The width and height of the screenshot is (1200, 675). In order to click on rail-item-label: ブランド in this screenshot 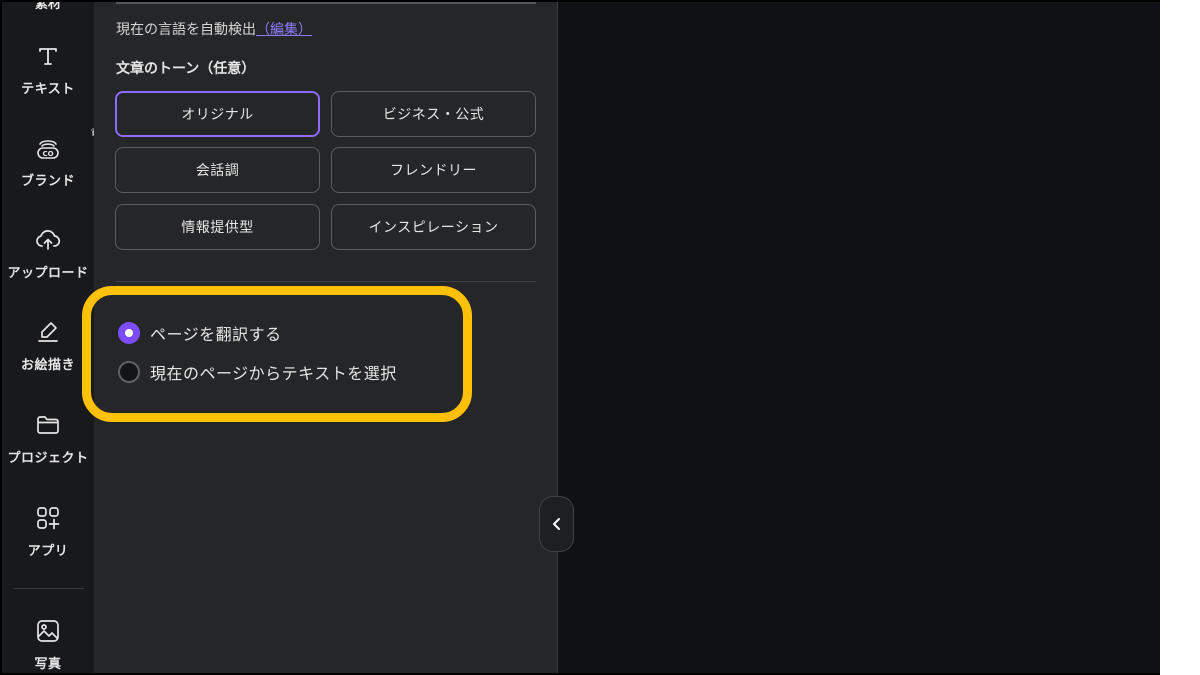, I will do `click(47, 181)`.